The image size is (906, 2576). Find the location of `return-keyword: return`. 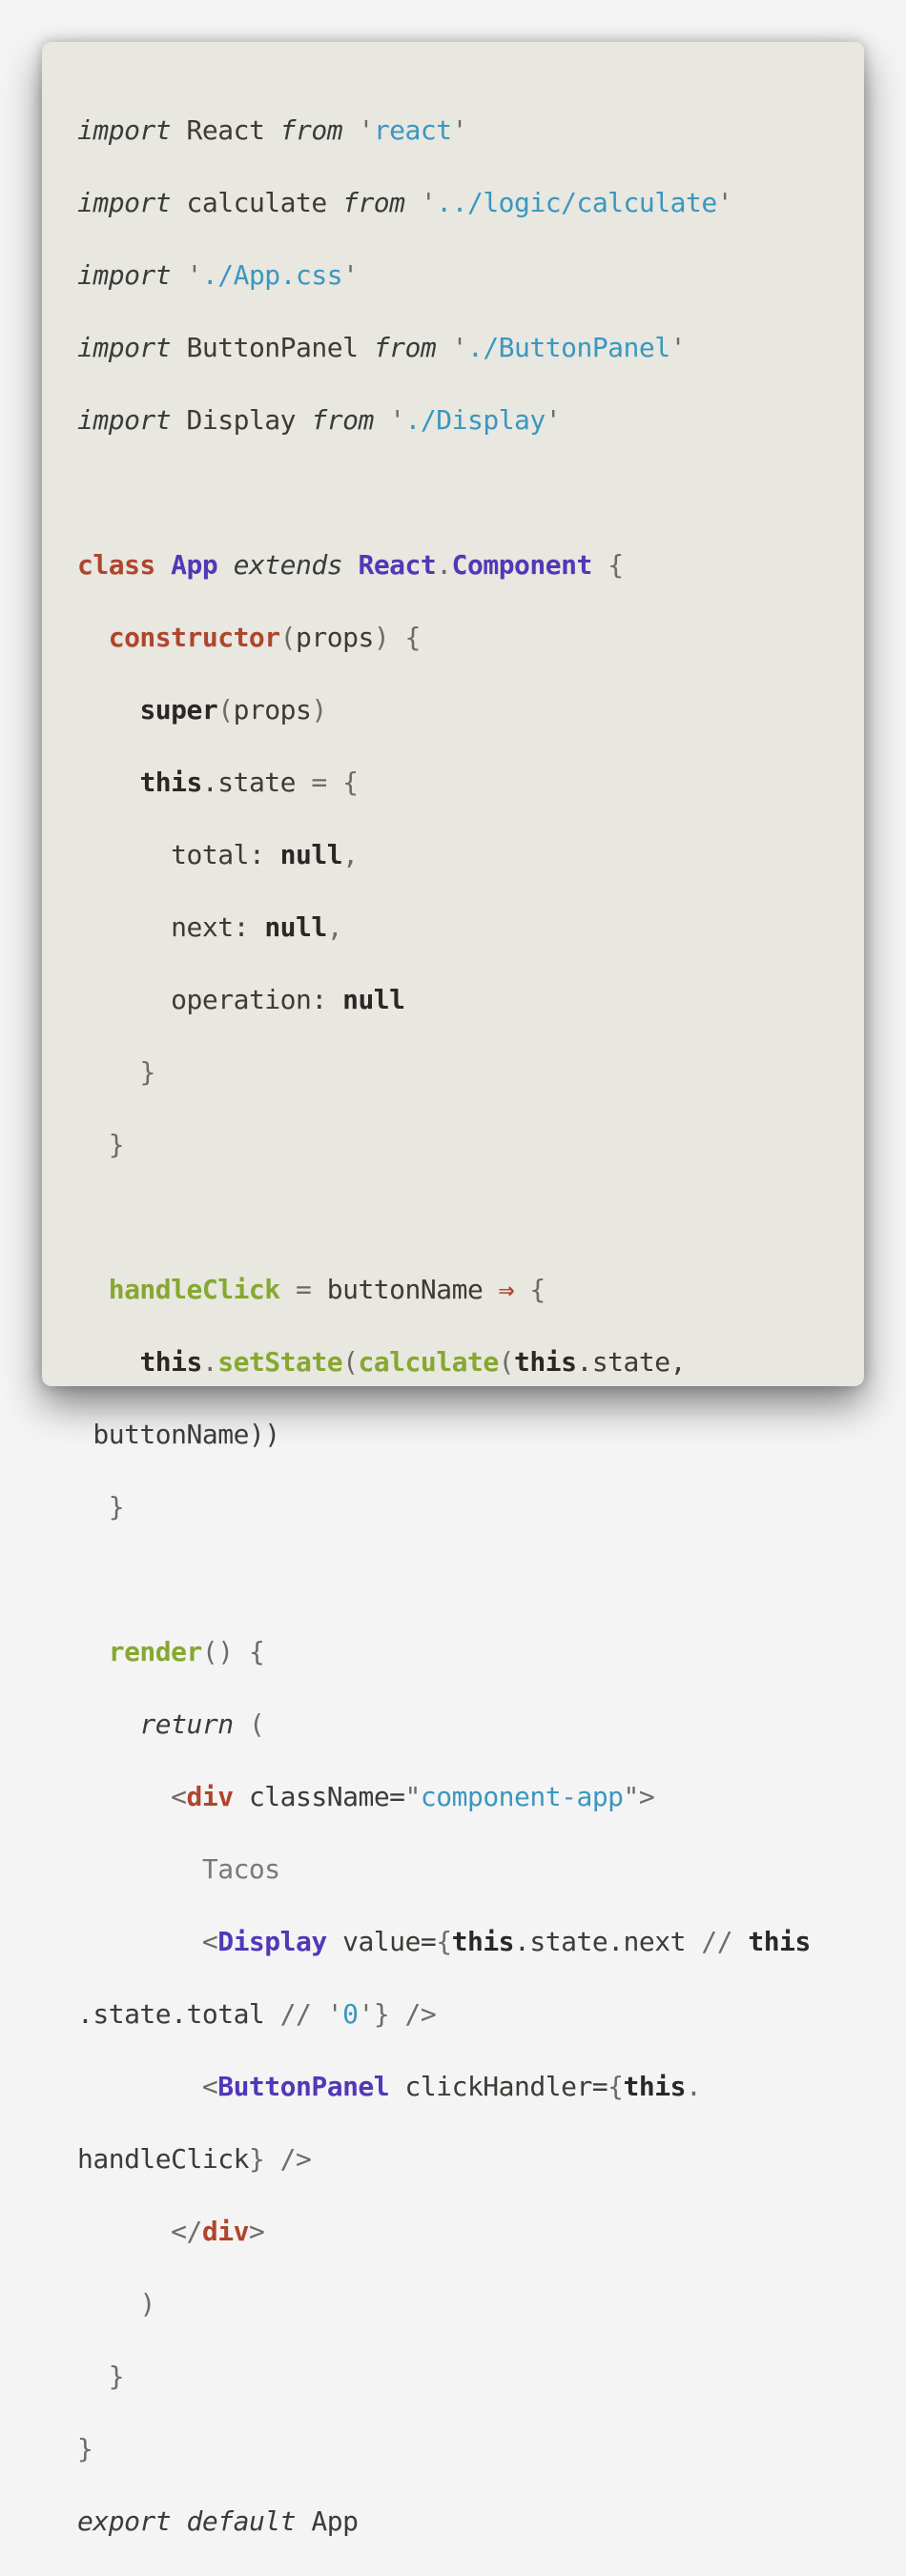

return-keyword: return is located at coordinates (186, 1724).